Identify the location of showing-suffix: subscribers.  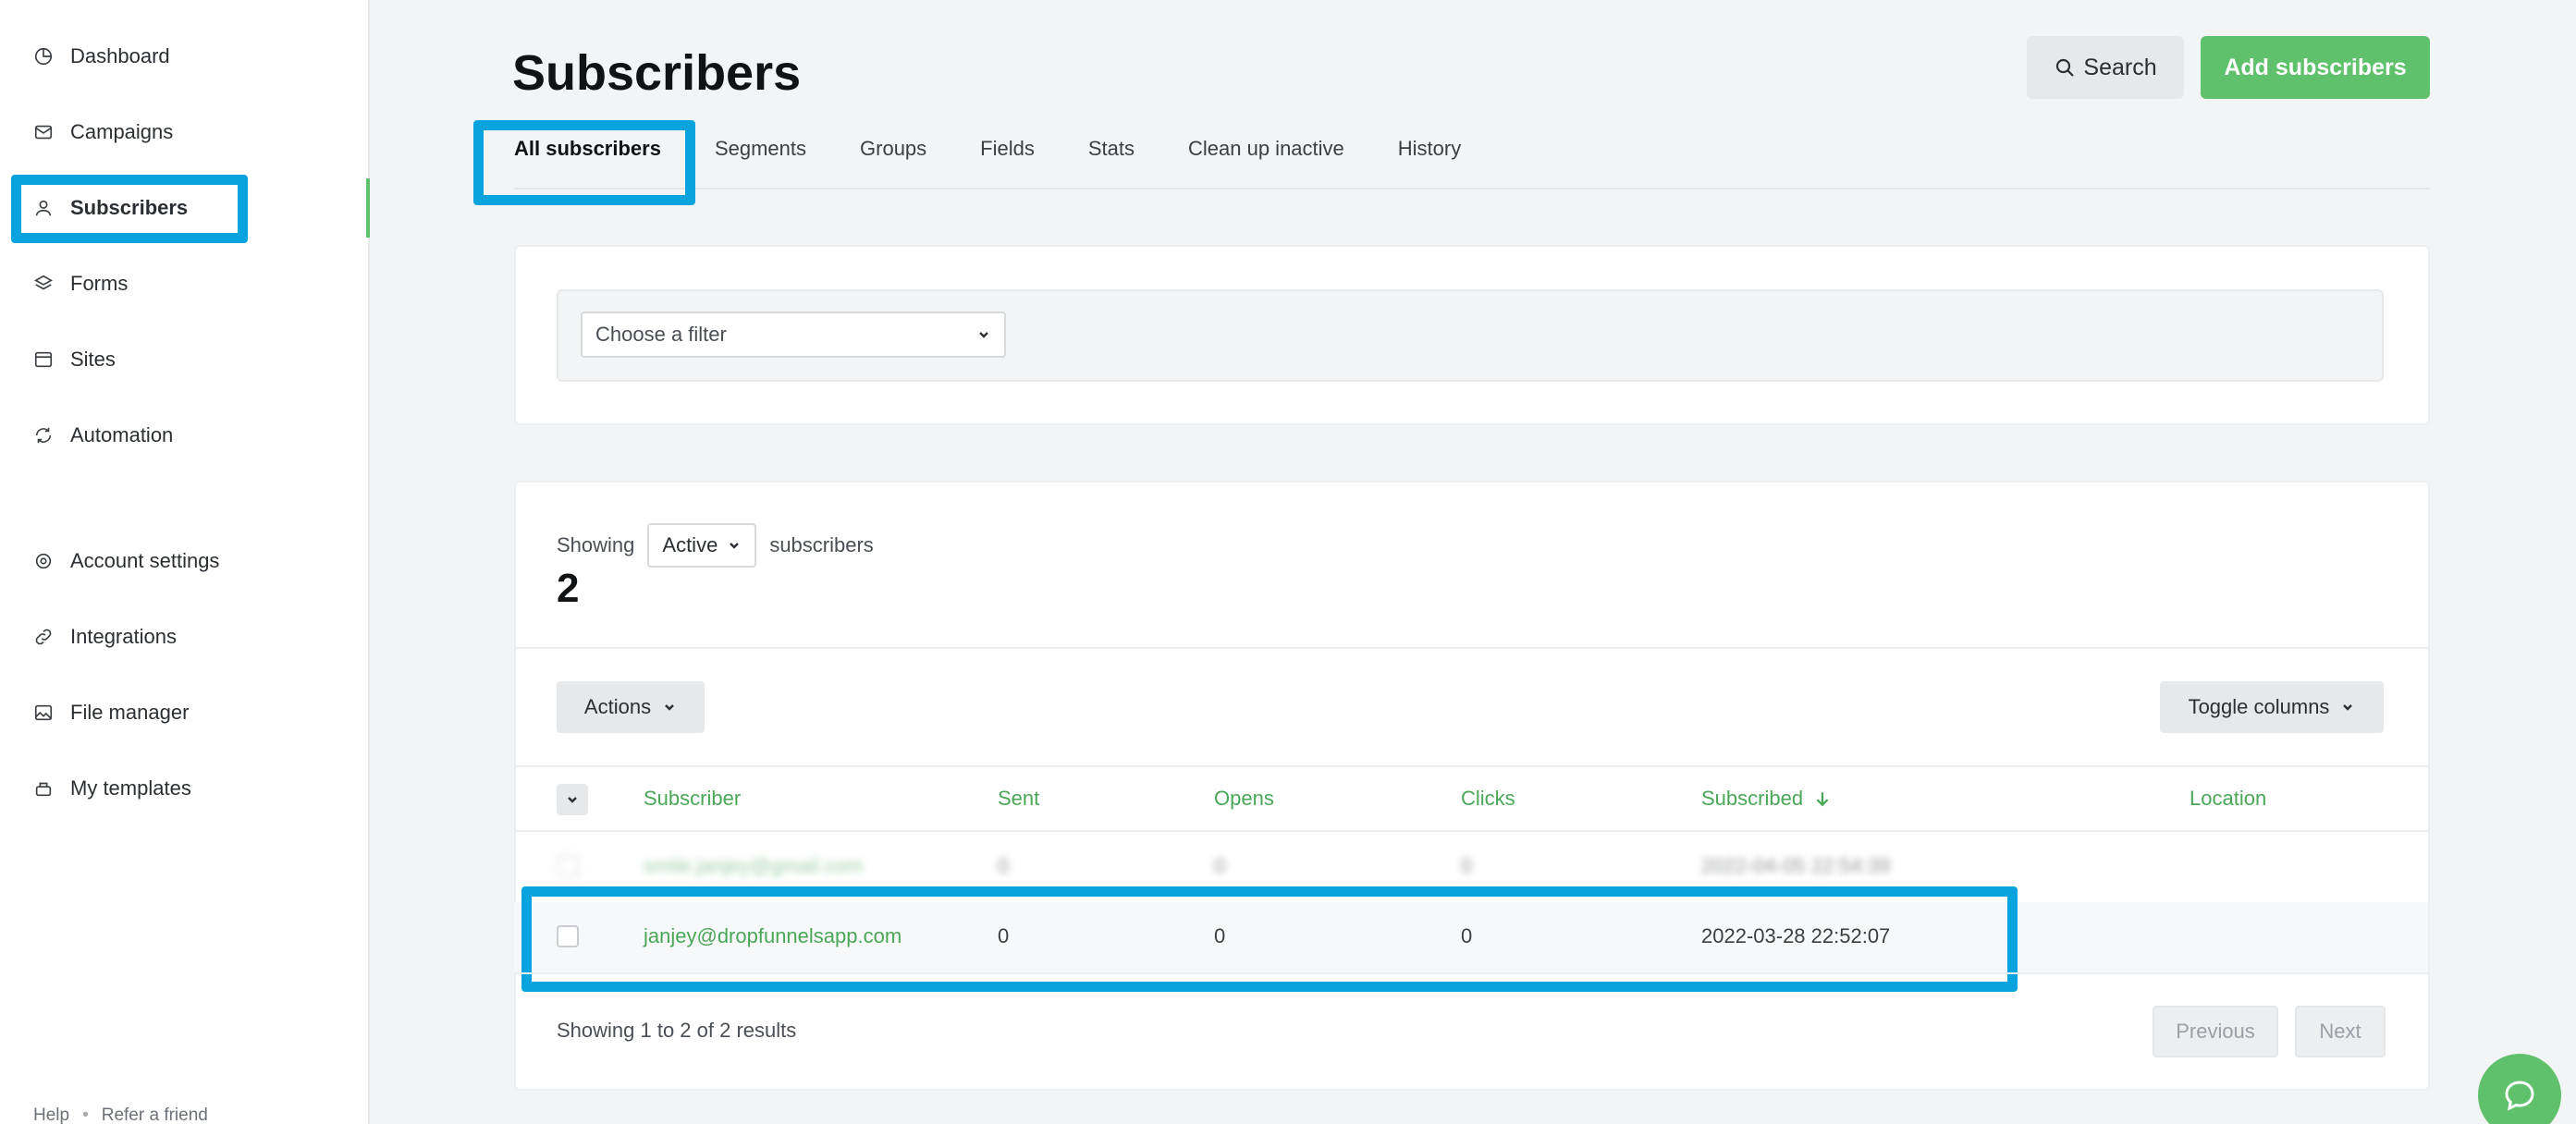
(822, 544).